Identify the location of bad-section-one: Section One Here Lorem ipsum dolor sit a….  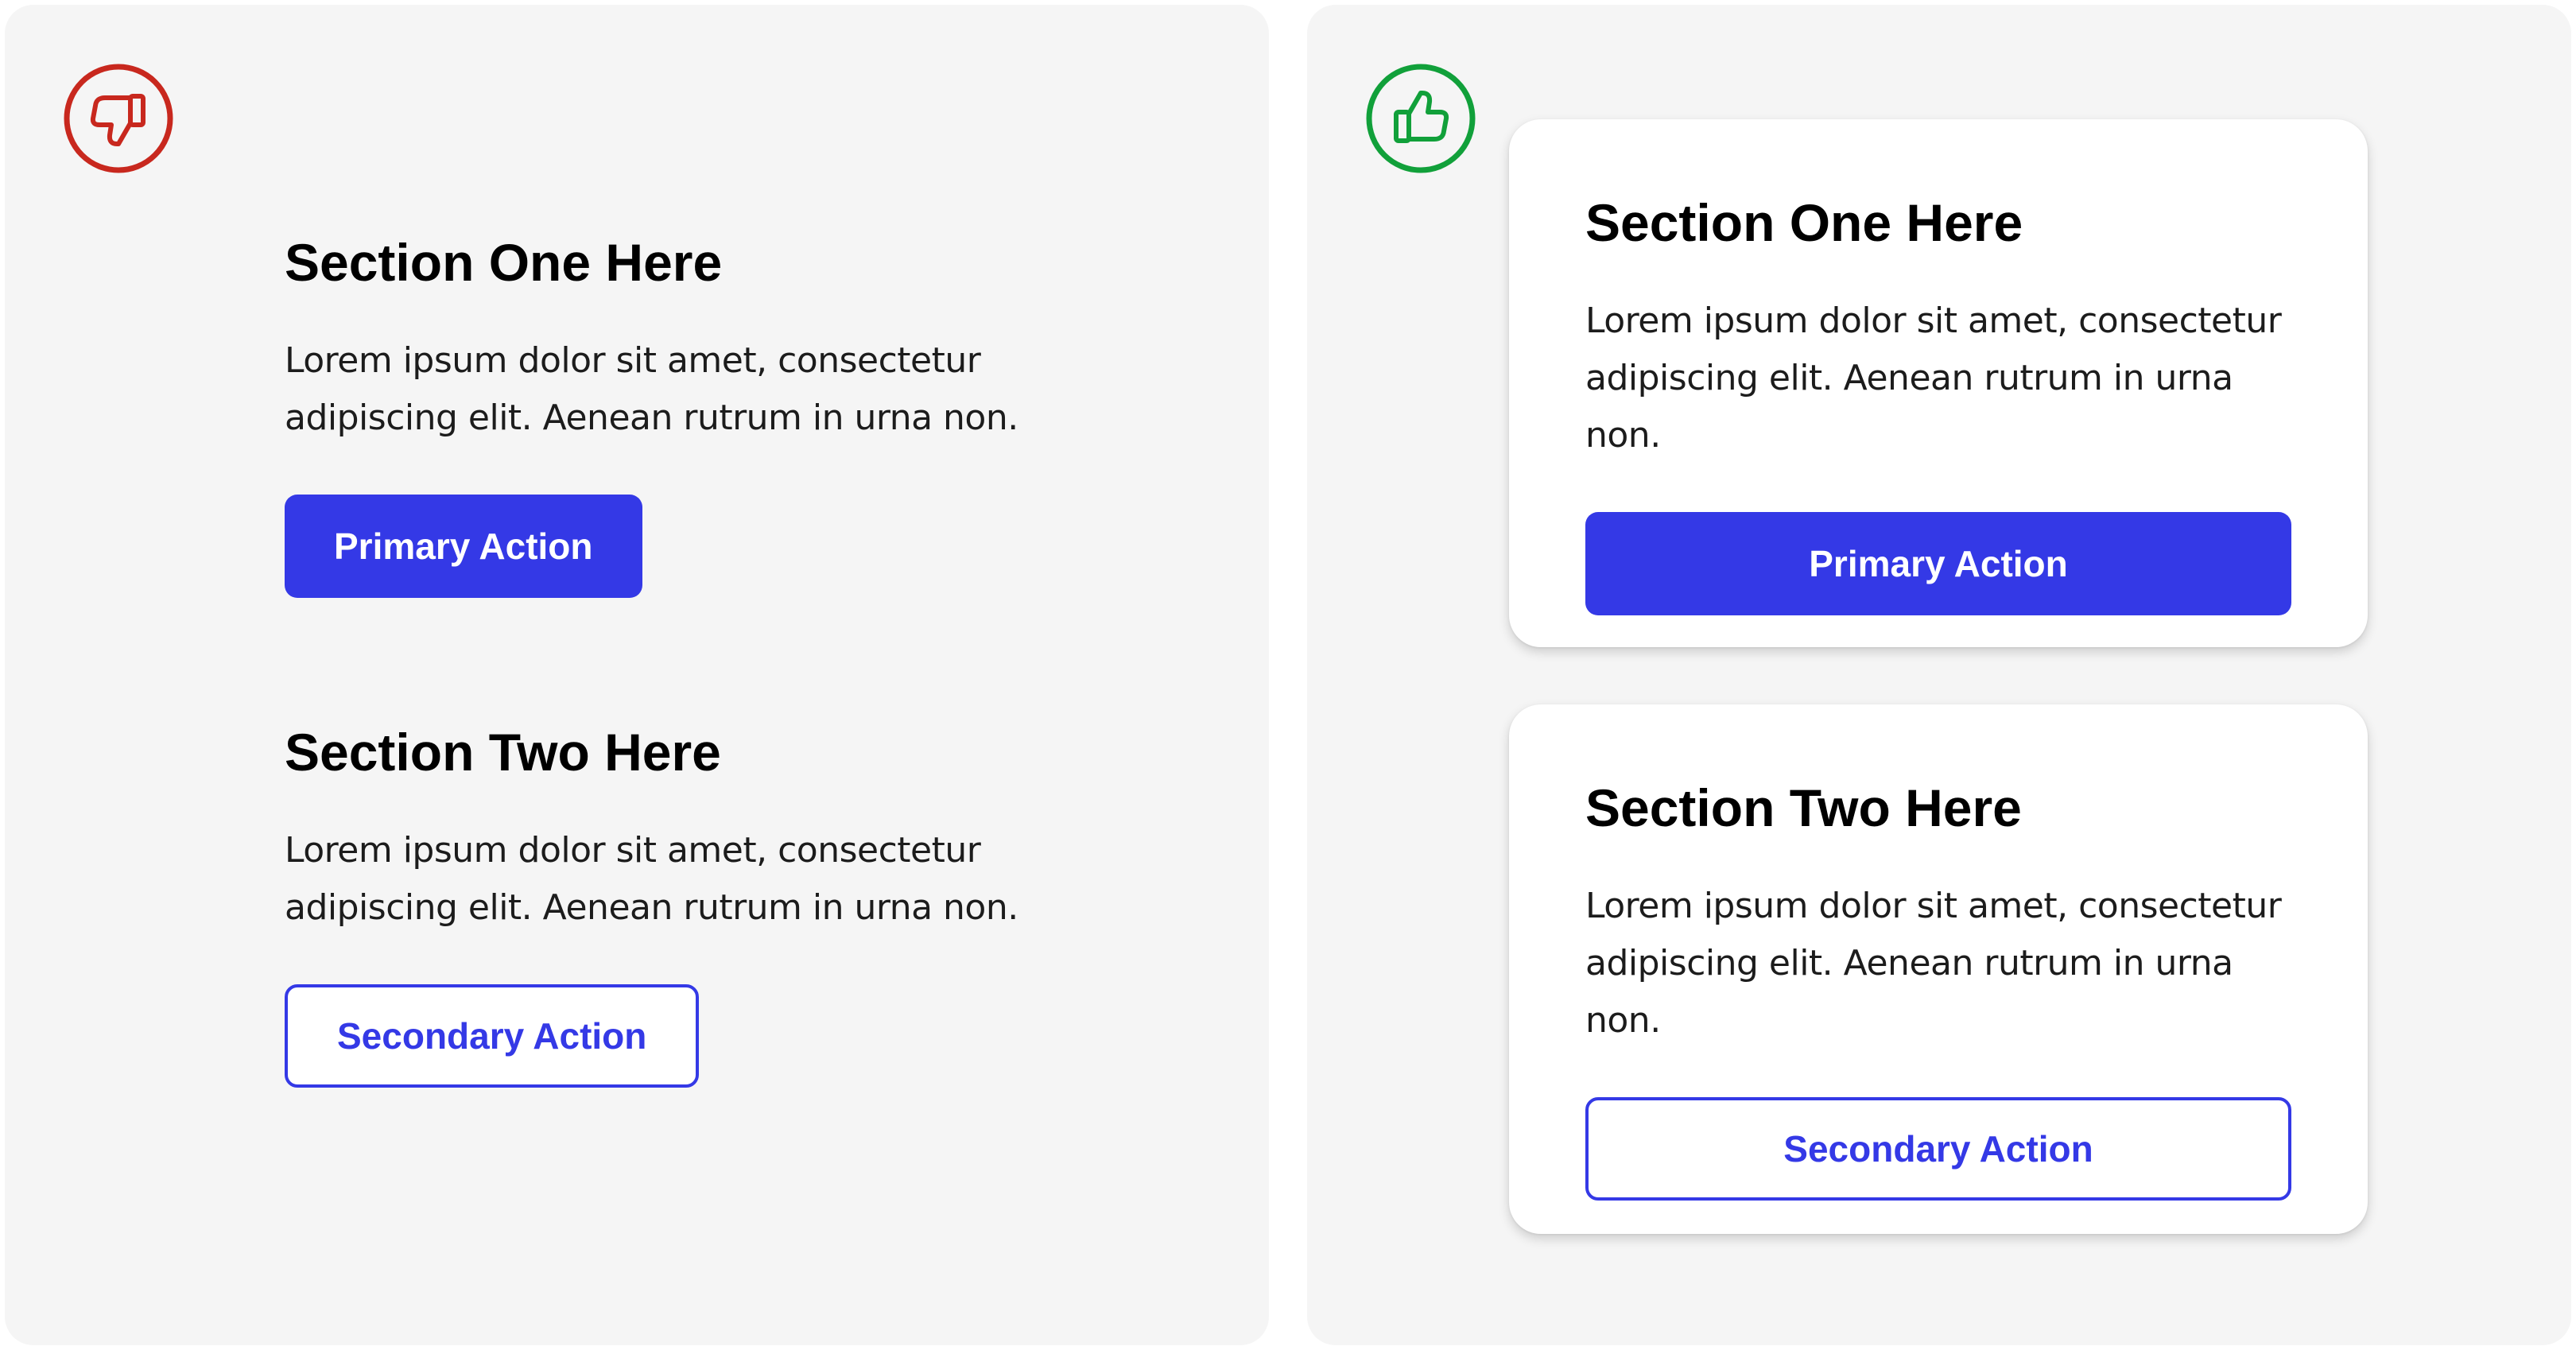
(666, 415).